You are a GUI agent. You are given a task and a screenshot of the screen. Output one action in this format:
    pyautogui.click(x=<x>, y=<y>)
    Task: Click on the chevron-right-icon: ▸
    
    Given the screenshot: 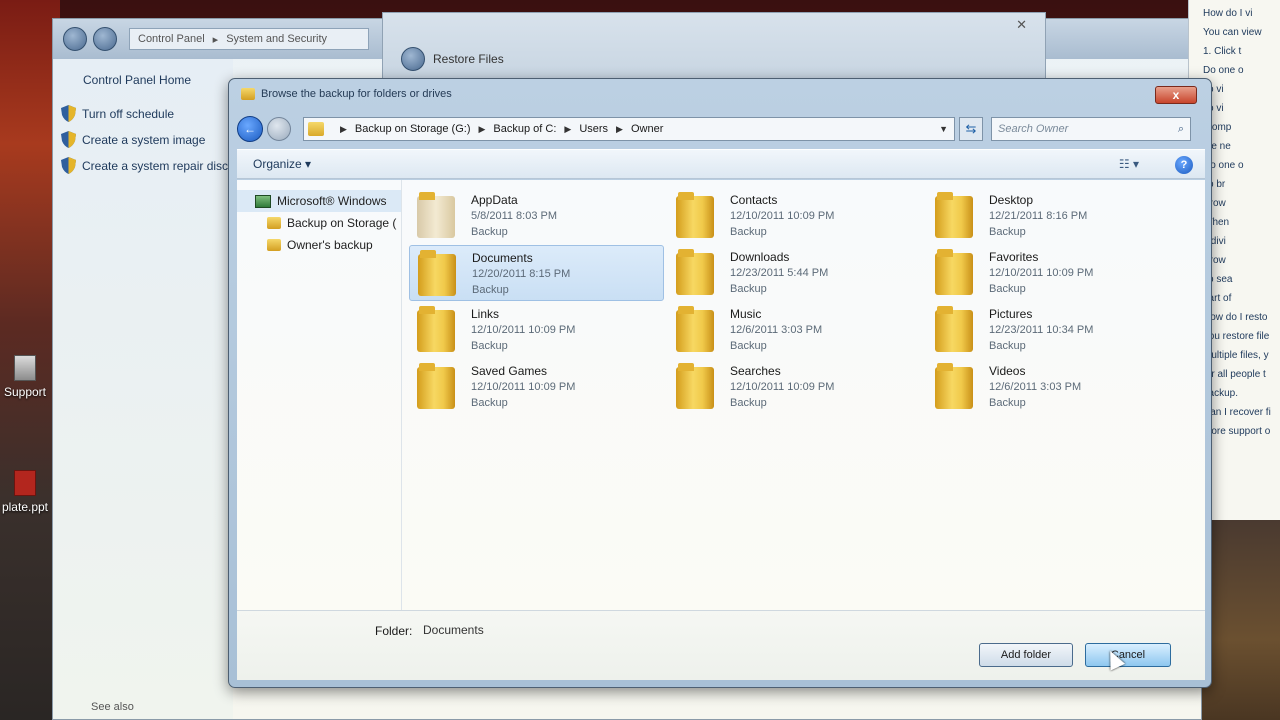 What is the action you would take?
    pyautogui.click(x=215, y=39)
    